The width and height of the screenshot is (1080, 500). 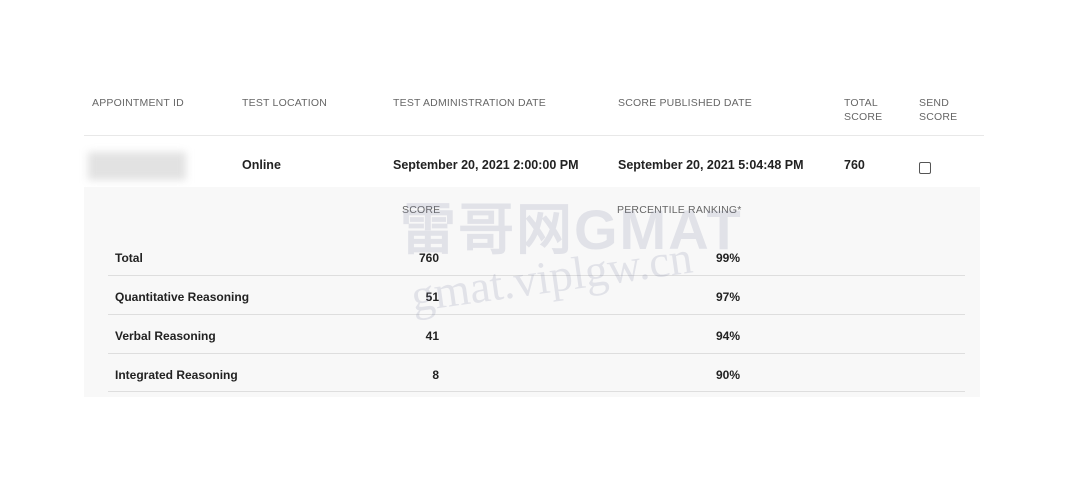 What do you see at coordinates (711, 165) in the screenshot?
I see `score-published-date: September 20, 2021 5:04:48 PM` at bounding box center [711, 165].